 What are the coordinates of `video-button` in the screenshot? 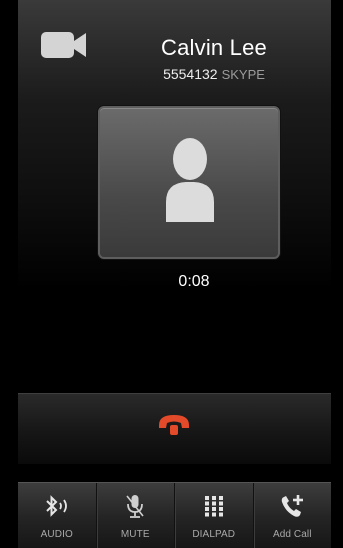 It's located at (64, 45).